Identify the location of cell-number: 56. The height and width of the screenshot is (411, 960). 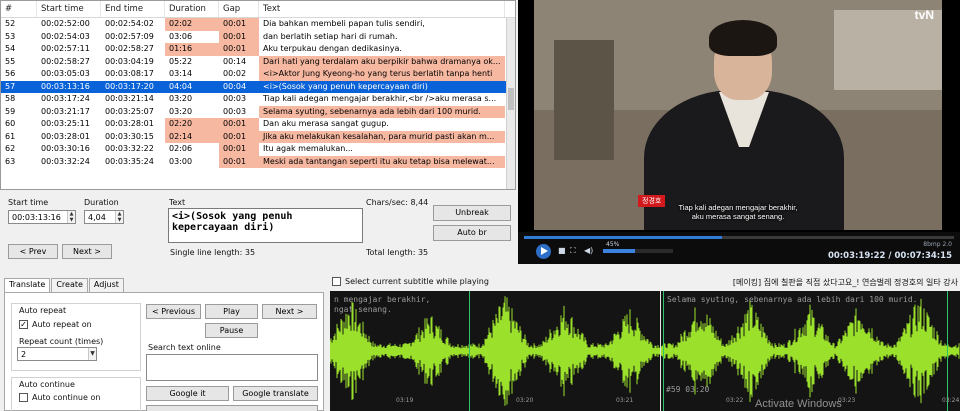
(10, 73).